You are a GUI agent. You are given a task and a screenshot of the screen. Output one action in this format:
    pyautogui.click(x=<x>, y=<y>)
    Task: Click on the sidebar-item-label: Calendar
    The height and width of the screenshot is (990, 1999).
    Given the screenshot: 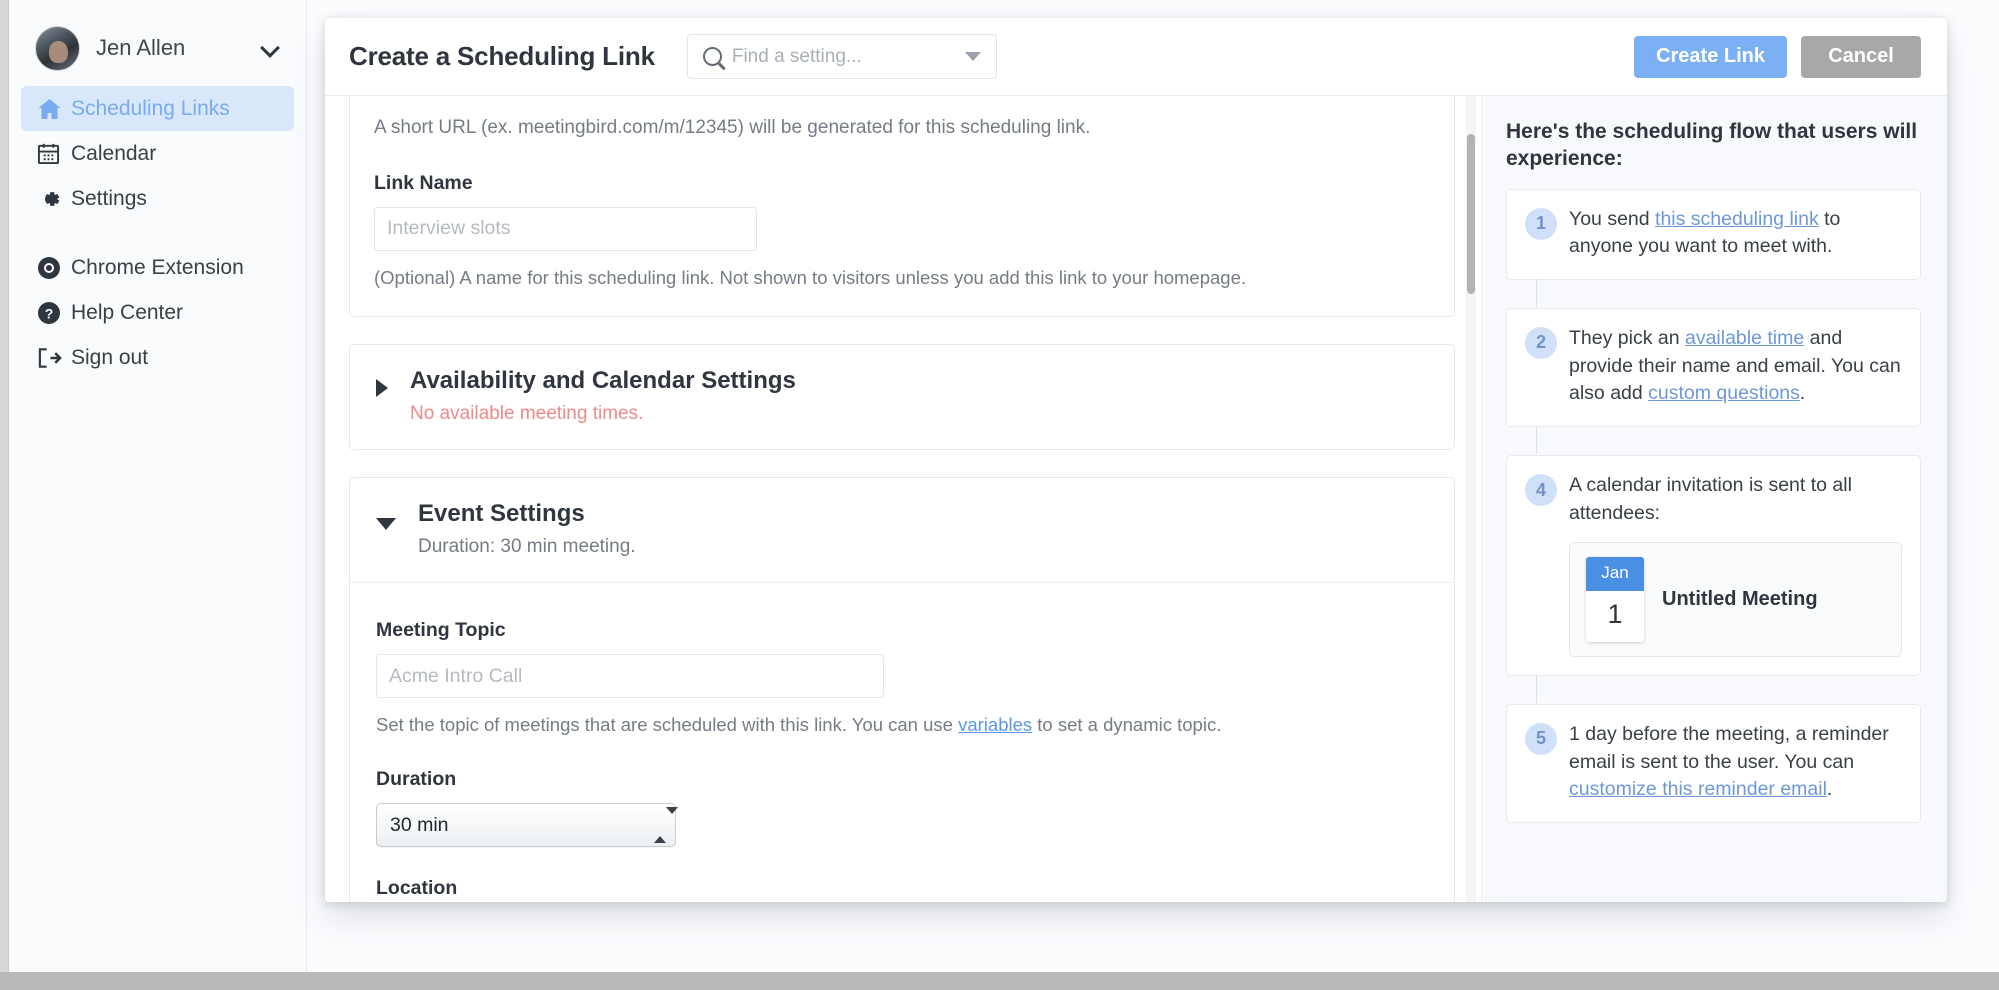 What is the action you would take?
    pyautogui.click(x=114, y=153)
    